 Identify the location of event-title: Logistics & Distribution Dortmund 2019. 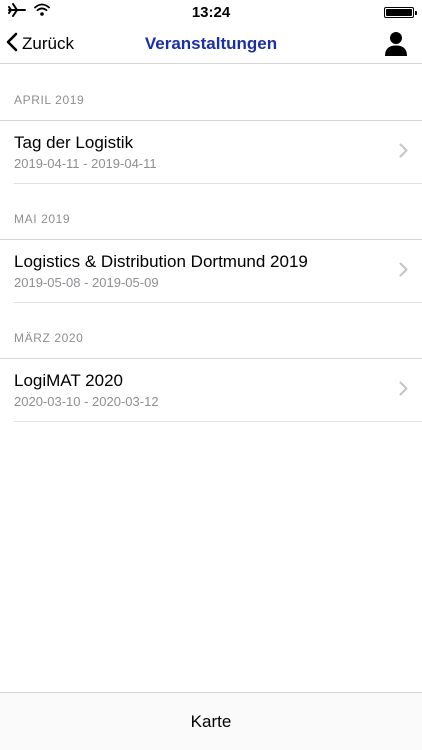
(161, 261).